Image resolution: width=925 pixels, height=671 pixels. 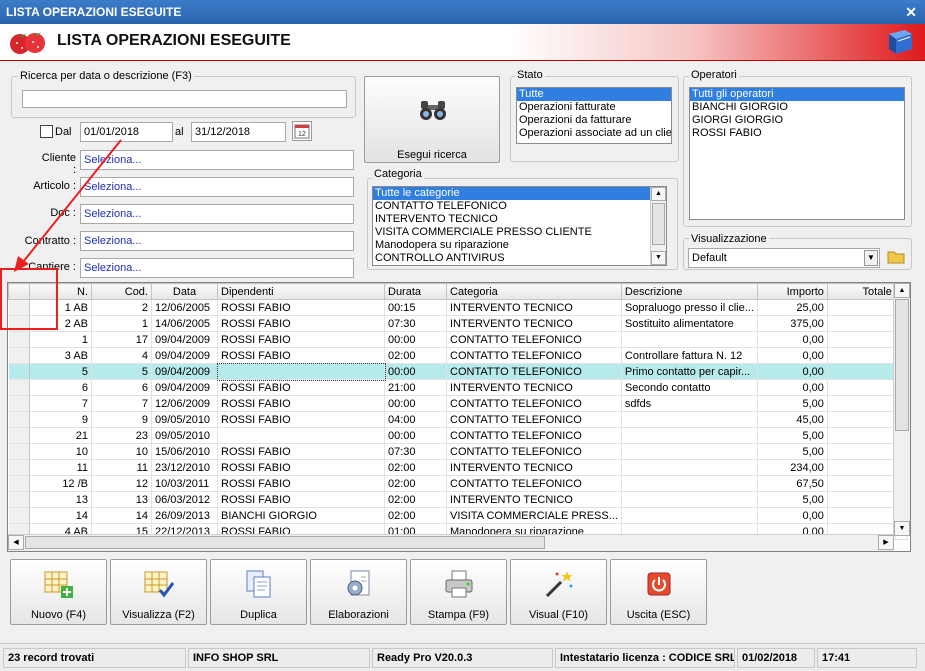 I want to click on operatori-item: Tutti gli operatori, so click(x=797, y=94).